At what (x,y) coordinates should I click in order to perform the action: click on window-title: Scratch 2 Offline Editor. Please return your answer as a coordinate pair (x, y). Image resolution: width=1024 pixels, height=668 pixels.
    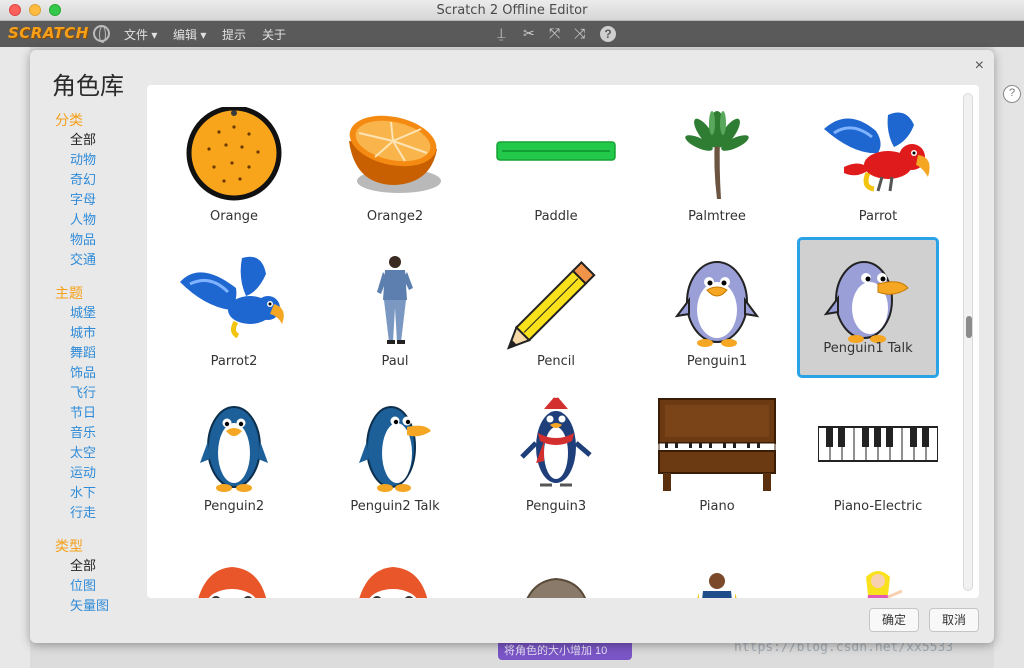
    Looking at the image, I should click on (512, 10).